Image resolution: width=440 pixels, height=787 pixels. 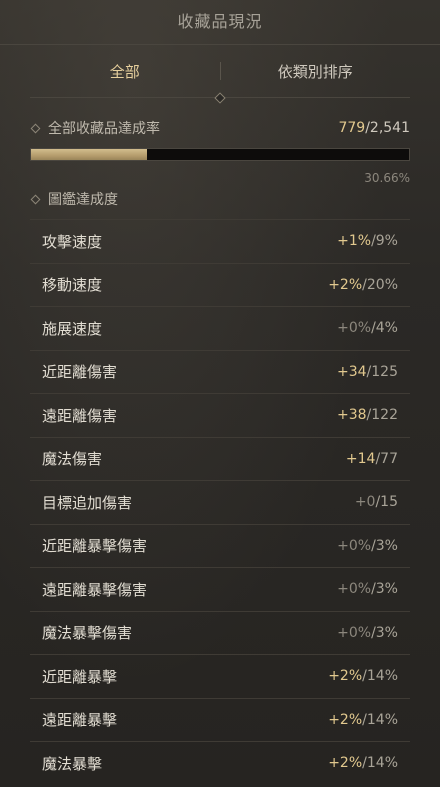 I want to click on collection-percent: 30.66%, so click(x=387, y=178).